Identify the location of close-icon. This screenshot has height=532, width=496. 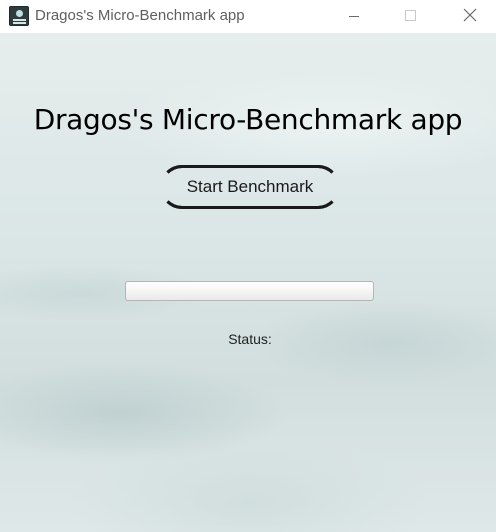
(470, 15).